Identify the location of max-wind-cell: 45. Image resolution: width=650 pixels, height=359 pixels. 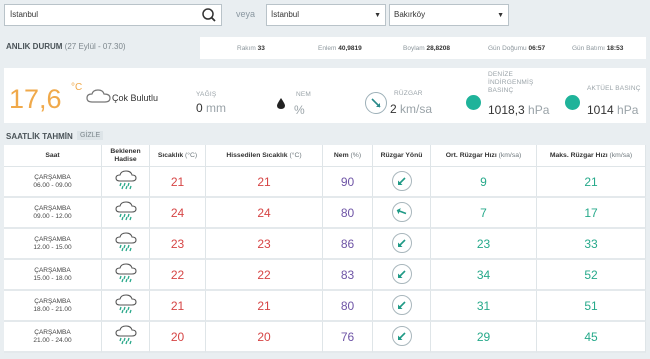
(591, 337).